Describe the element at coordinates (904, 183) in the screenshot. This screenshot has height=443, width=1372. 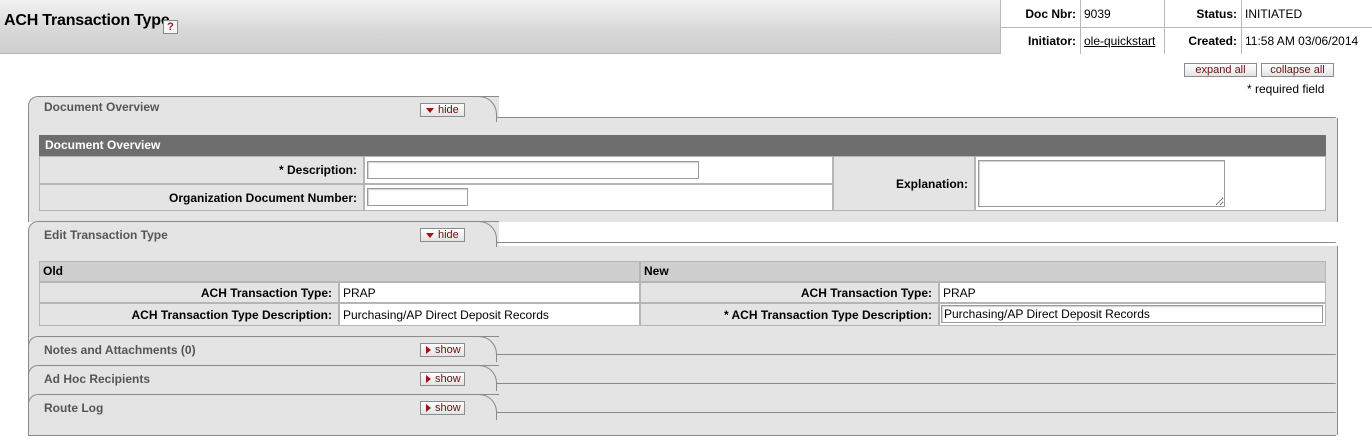
I see `explanation-label: Explanation:` at that location.